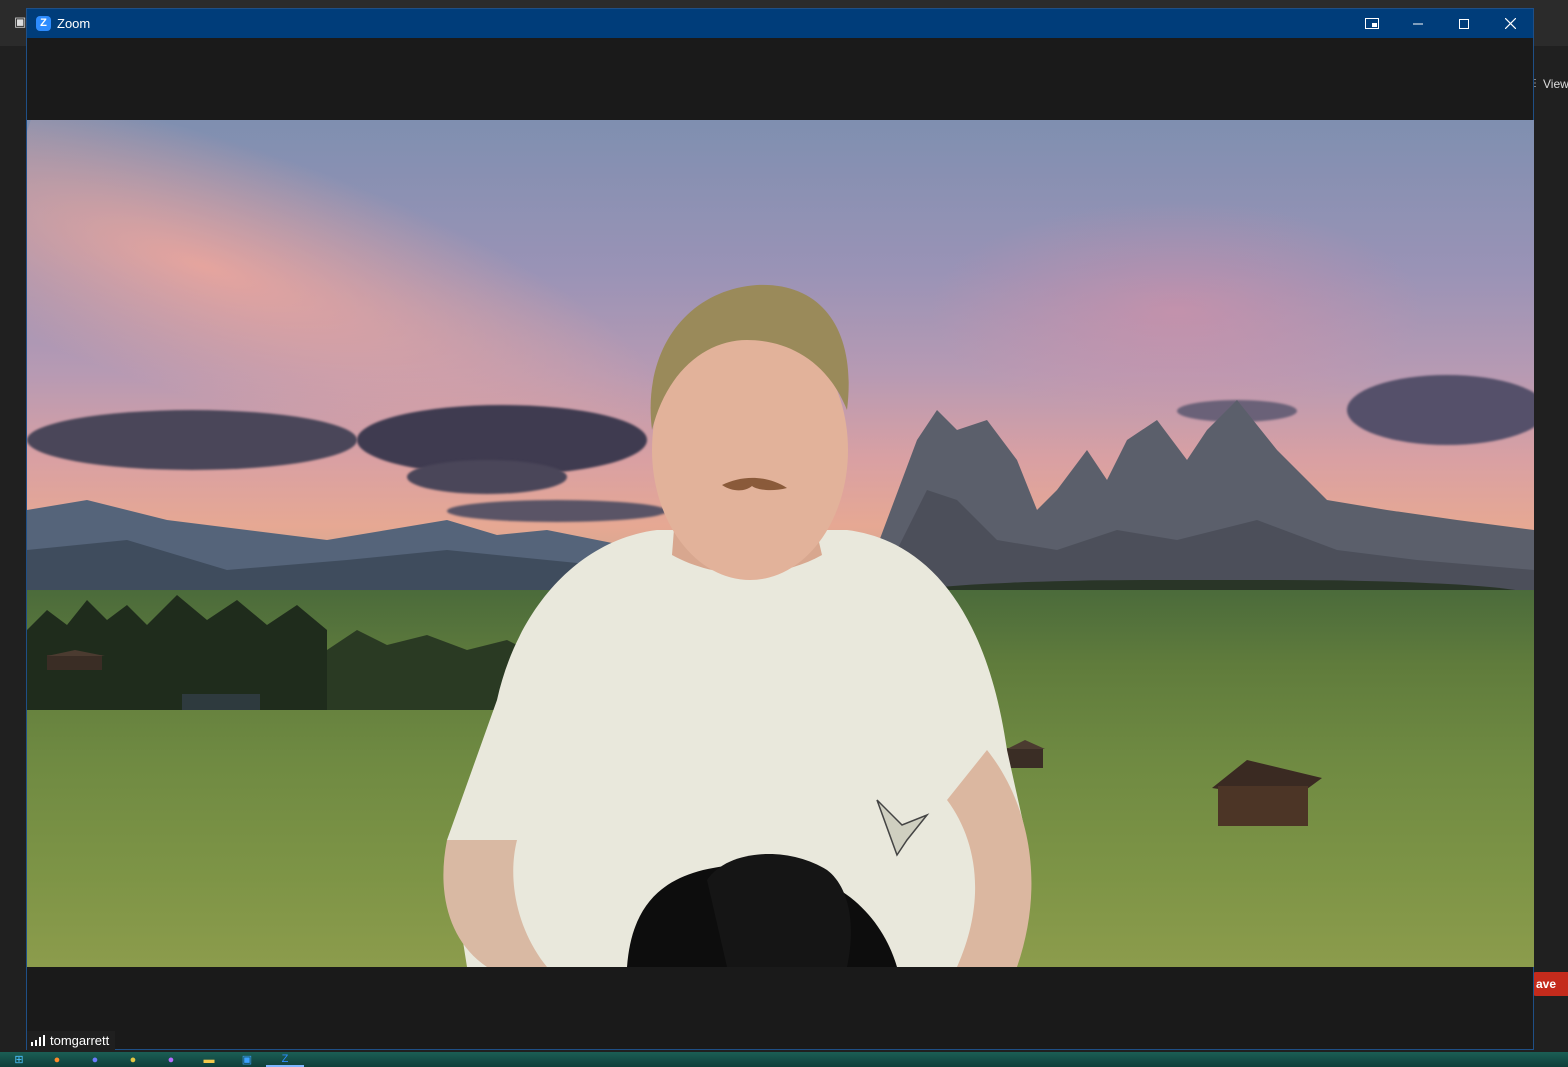  I want to click on window-controls, so click(1441, 23).